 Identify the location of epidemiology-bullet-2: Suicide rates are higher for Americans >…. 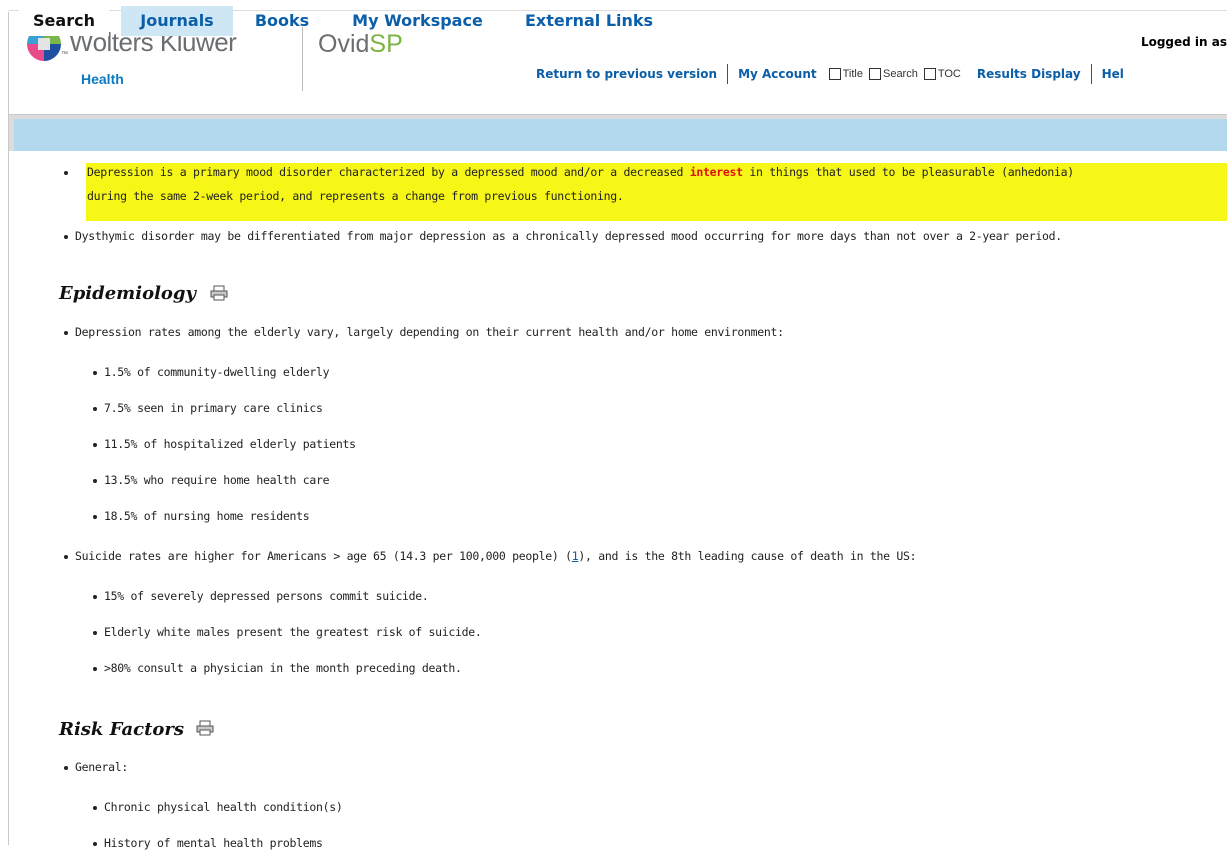
(496, 556).